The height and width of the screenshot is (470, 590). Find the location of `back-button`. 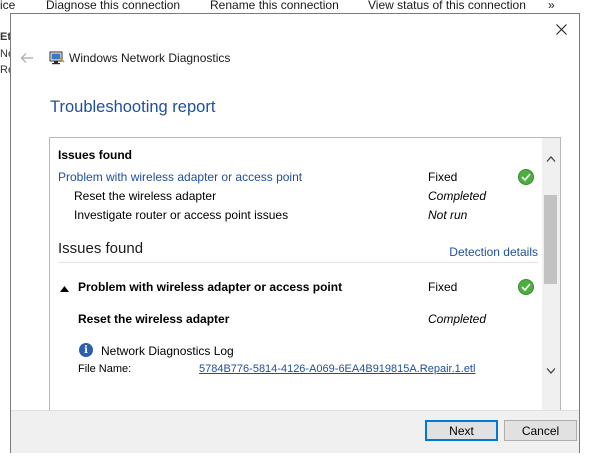

back-button is located at coordinates (27, 58).